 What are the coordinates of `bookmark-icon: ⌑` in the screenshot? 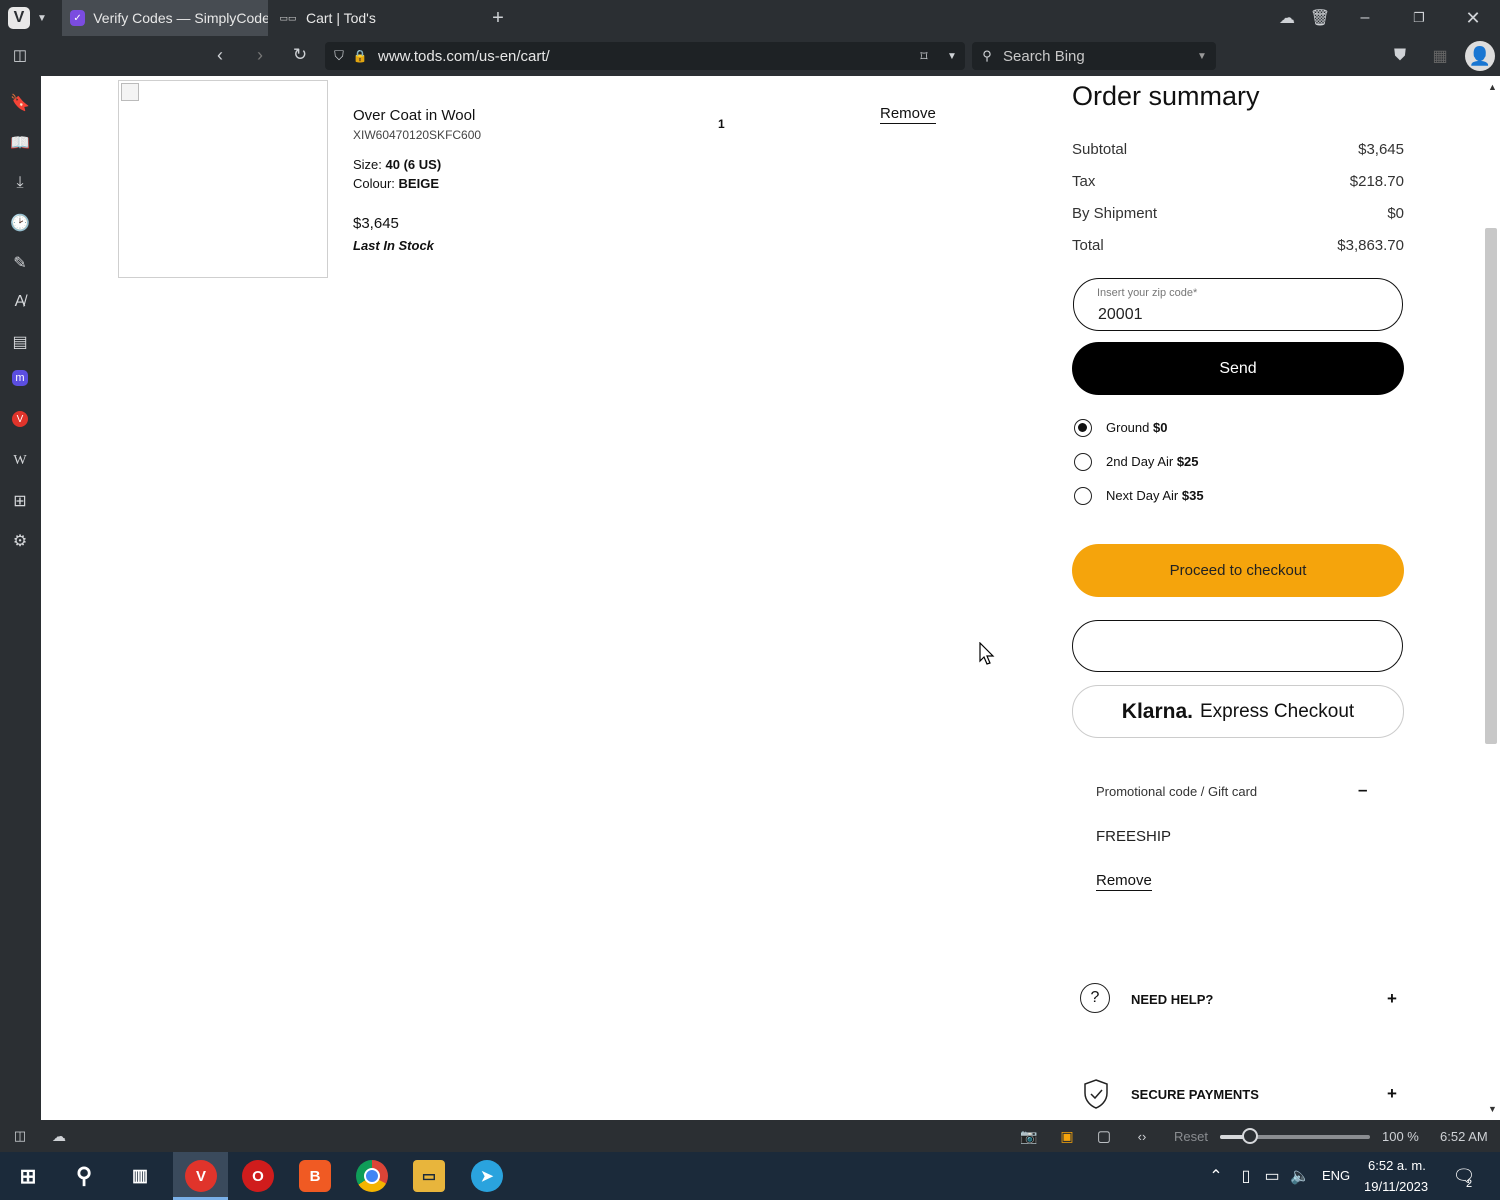 It's located at (924, 56).